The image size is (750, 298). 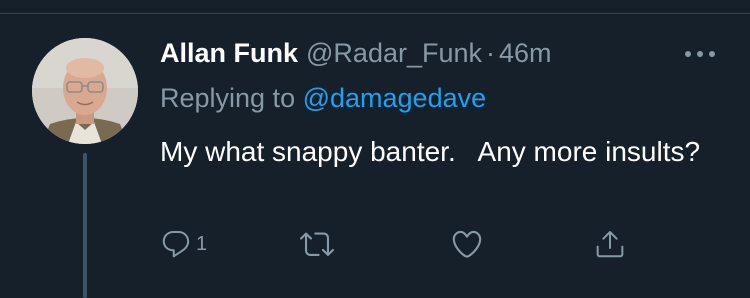 I want to click on avatar-photo, so click(x=85, y=91).